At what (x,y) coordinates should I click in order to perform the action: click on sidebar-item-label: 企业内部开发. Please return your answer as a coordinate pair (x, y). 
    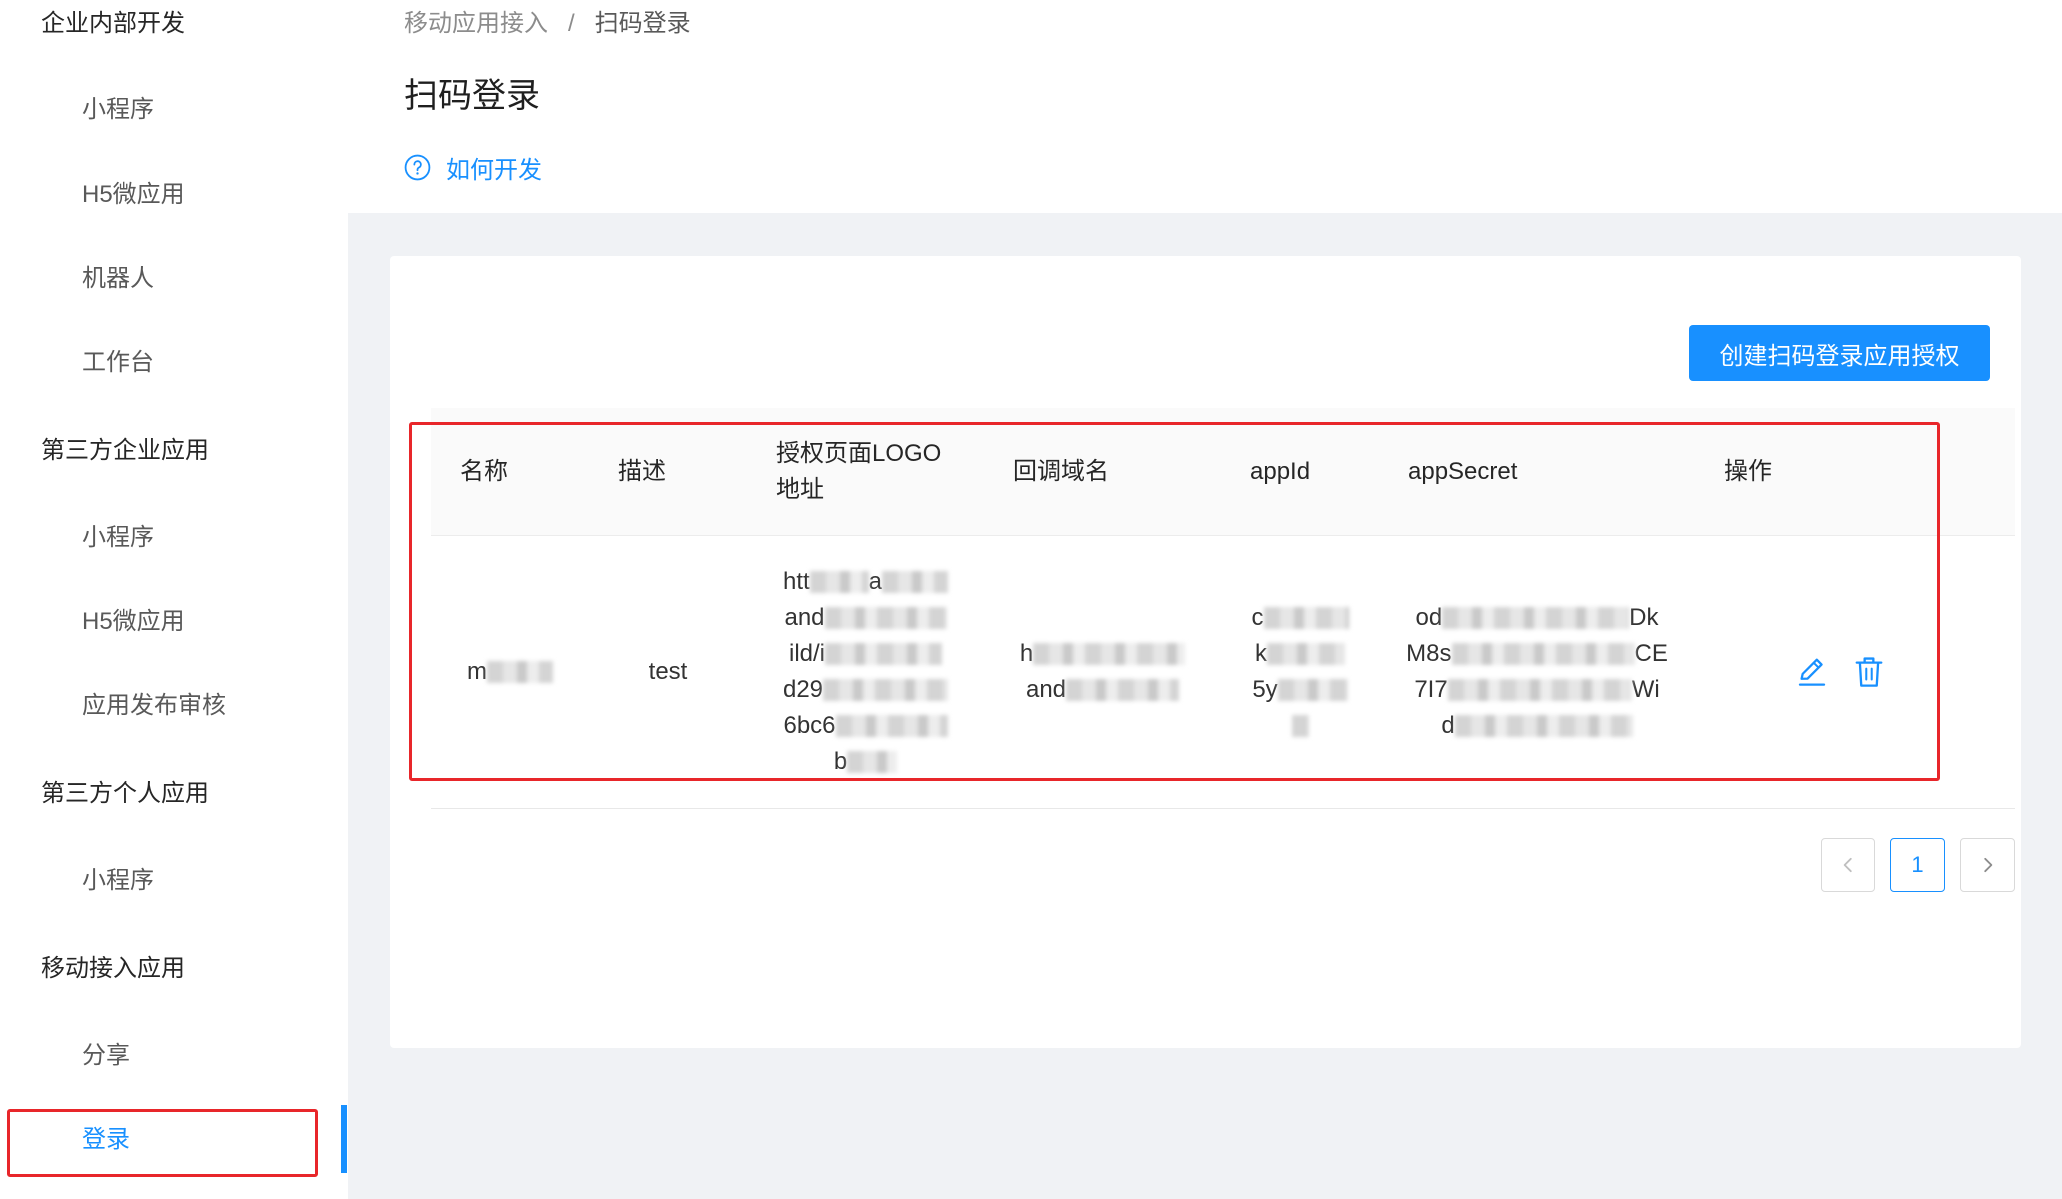
    Looking at the image, I should click on (113, 23).